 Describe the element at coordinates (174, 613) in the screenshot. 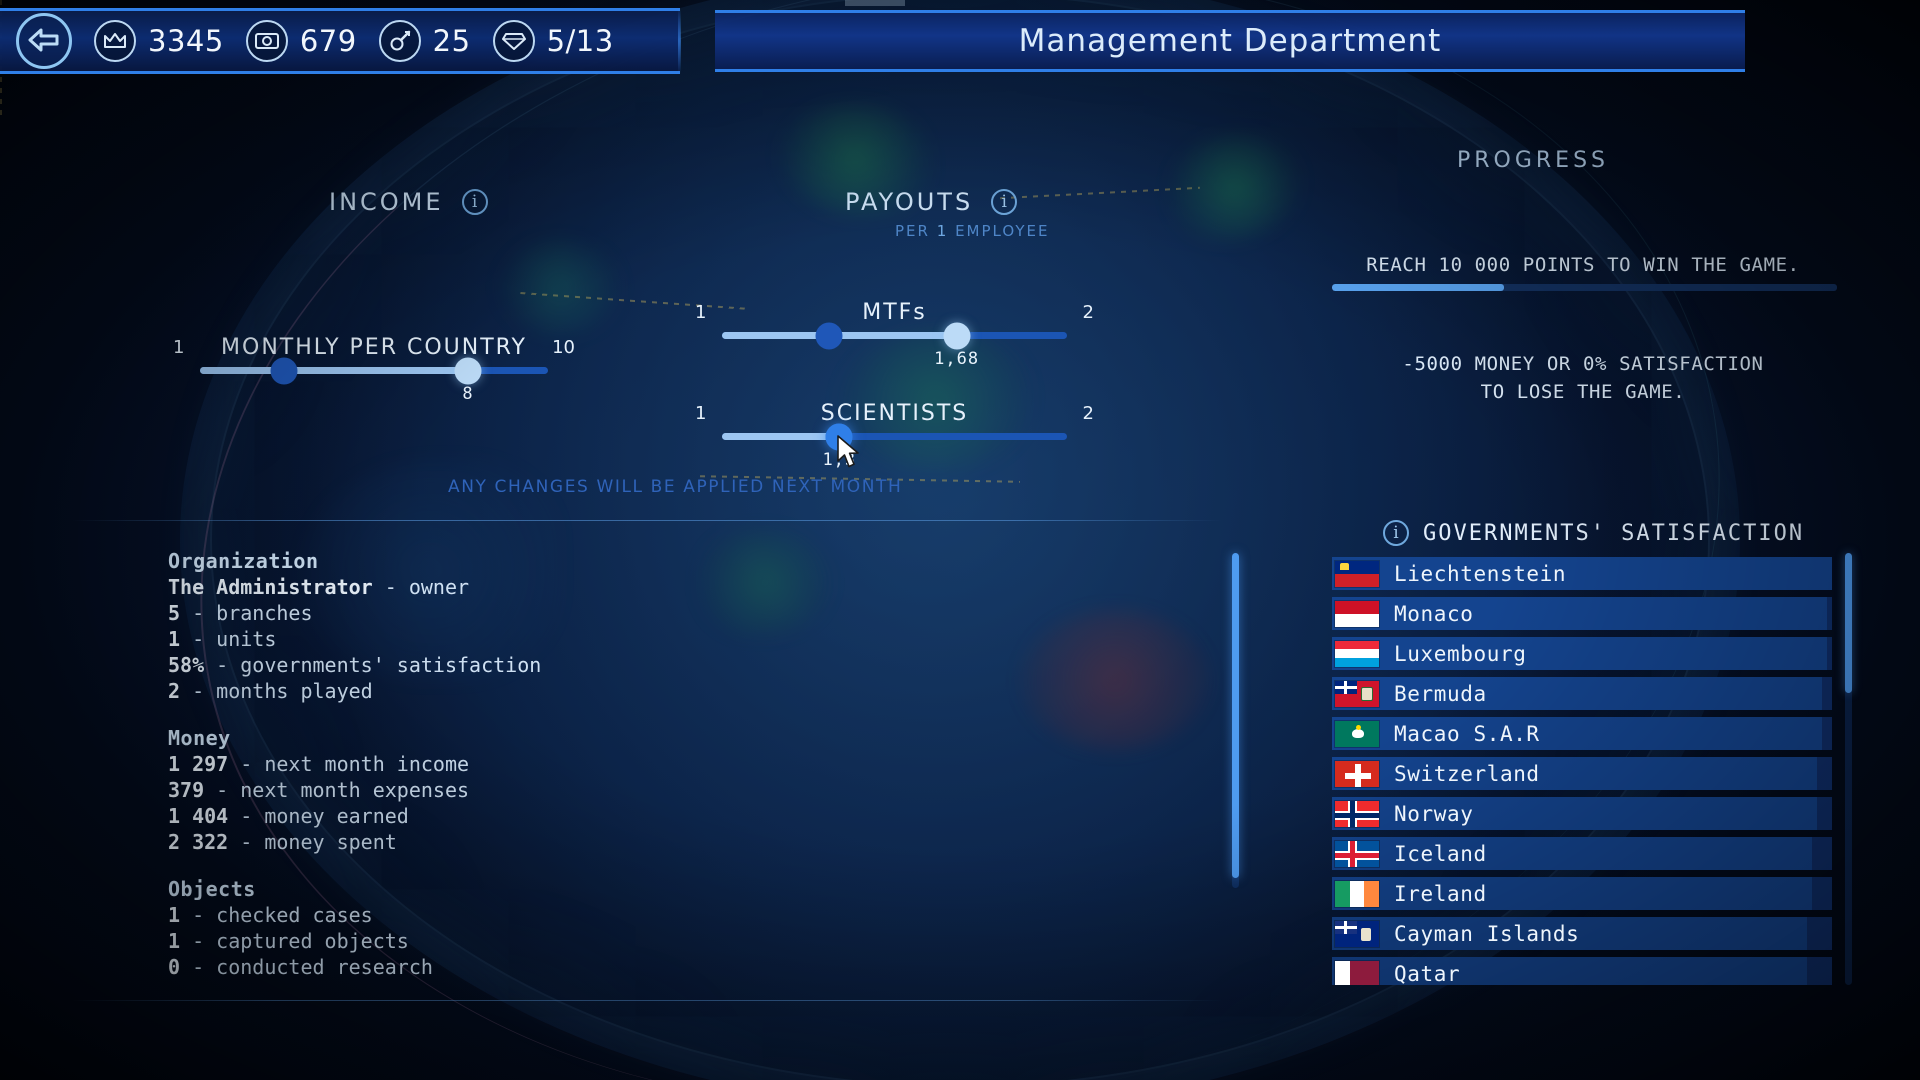

I see `stat-line-key: 5` at that location.